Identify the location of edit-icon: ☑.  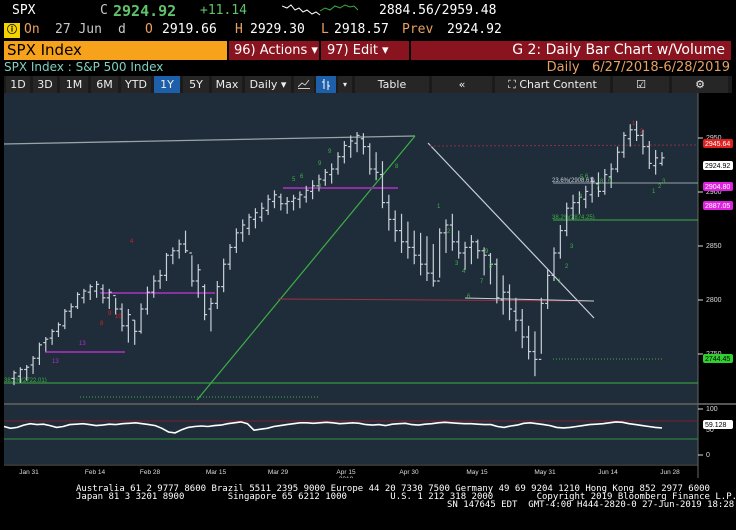
(641, 84).